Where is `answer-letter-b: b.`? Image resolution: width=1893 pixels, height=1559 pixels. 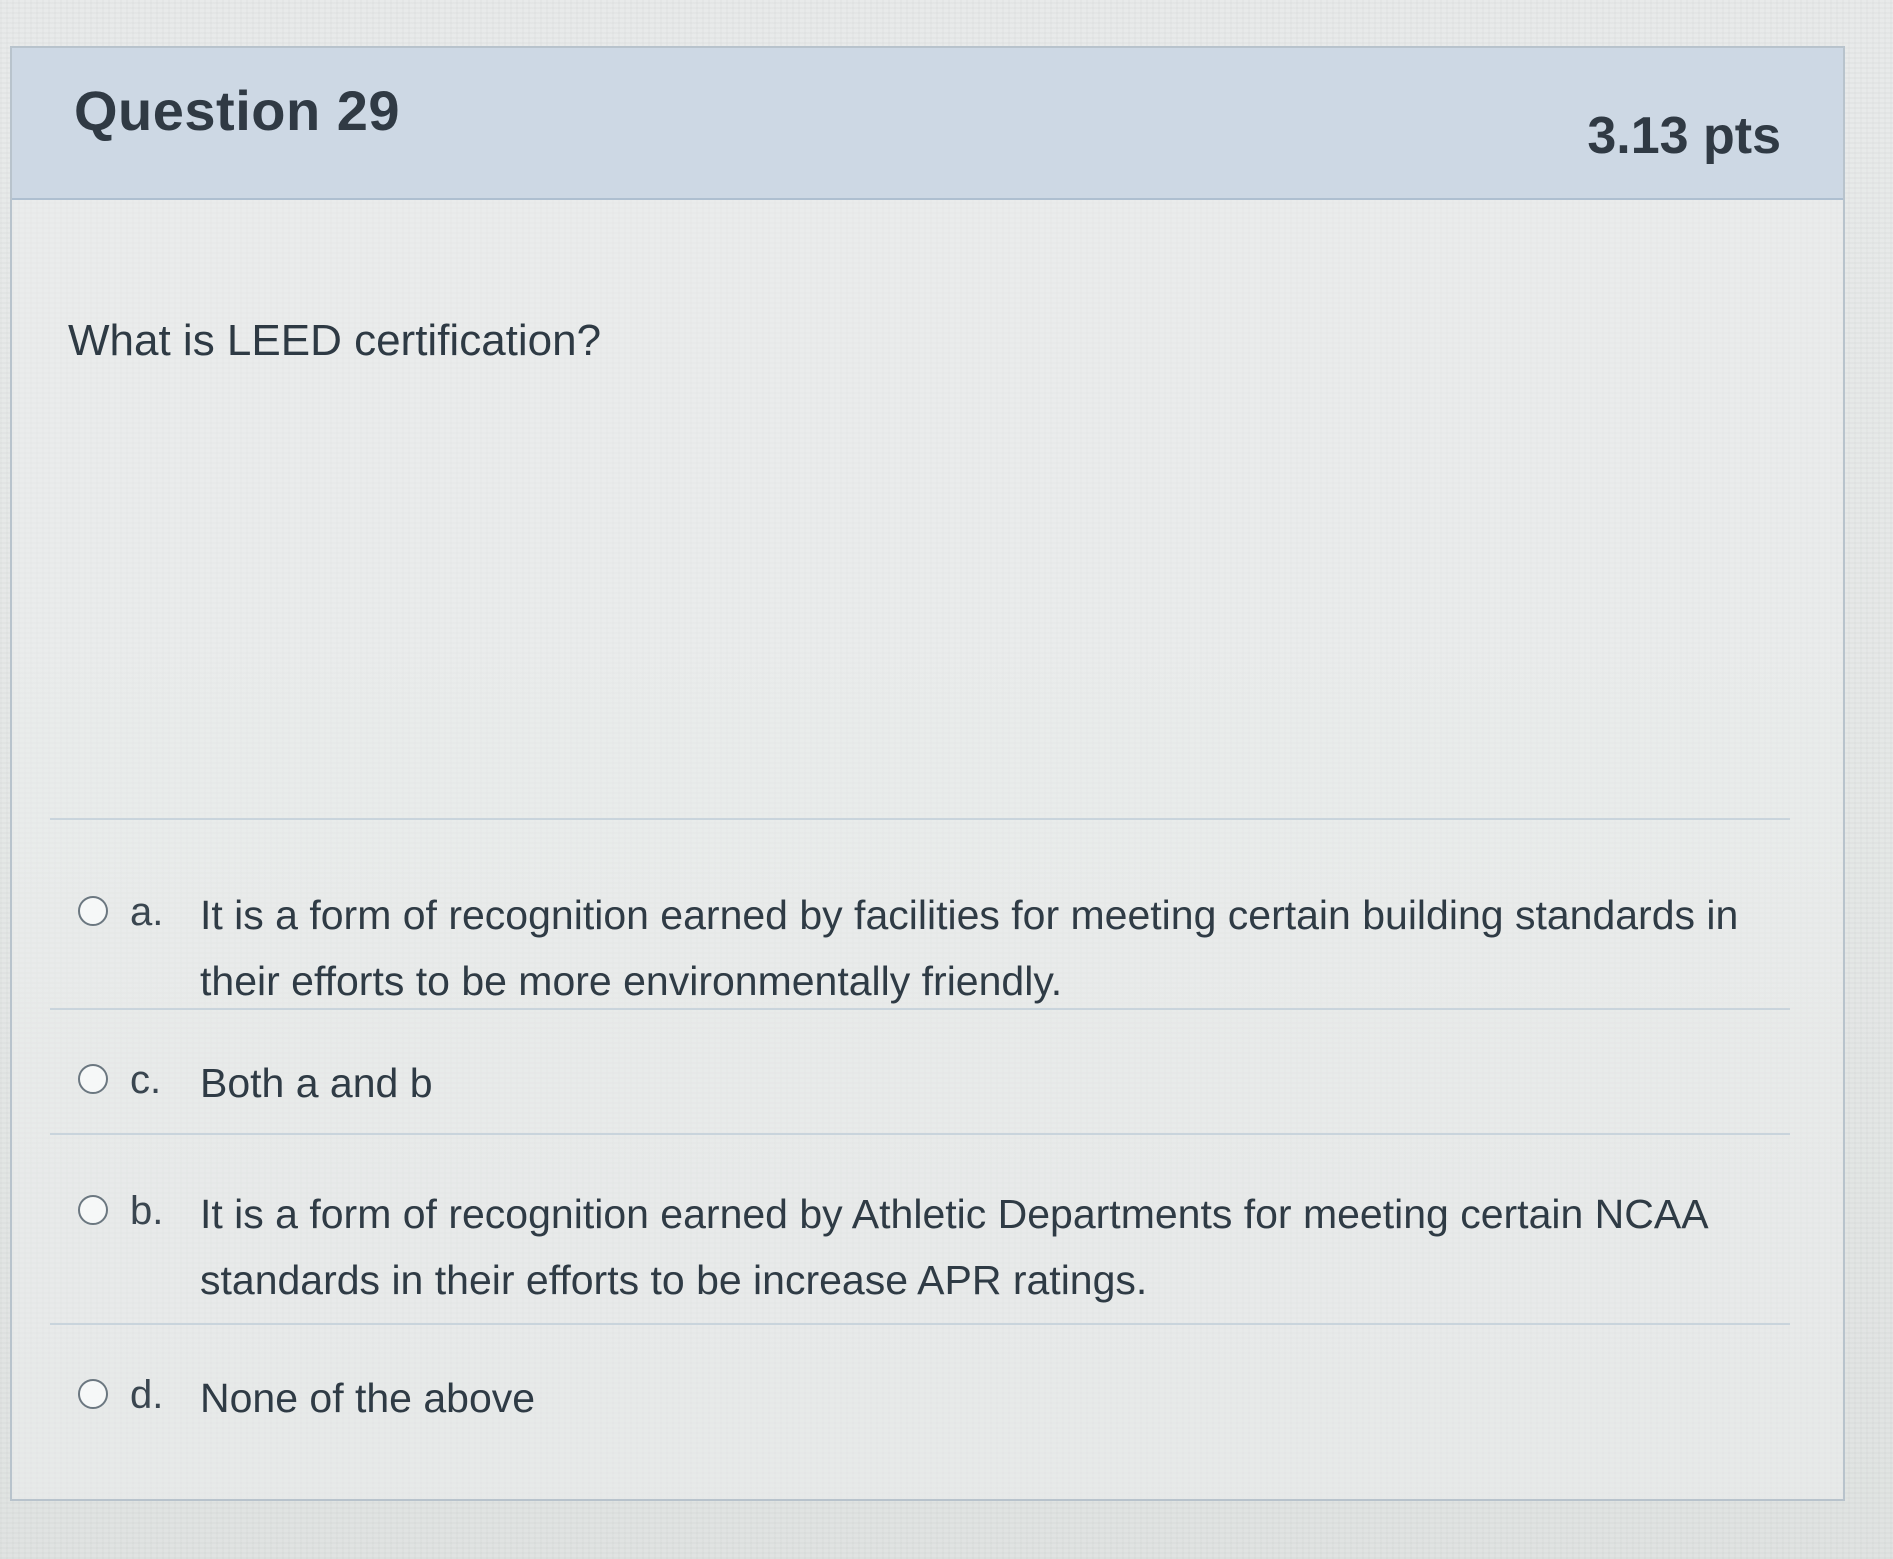
answer-letter-b: b. is located at coordinates (147, 1211).